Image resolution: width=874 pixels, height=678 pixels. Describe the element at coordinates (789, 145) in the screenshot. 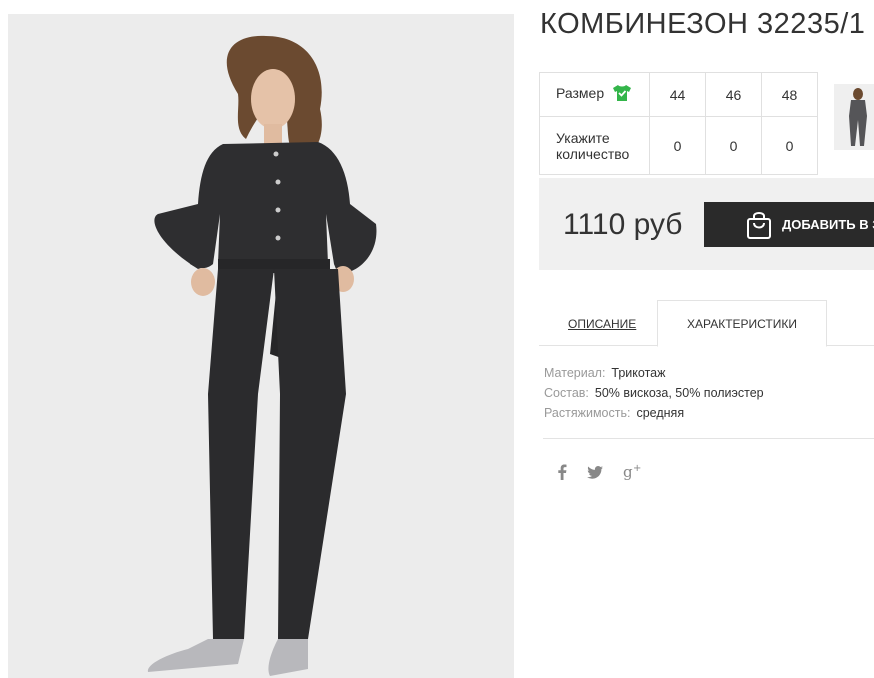

I see `quantity-input-48: 0` at that location.